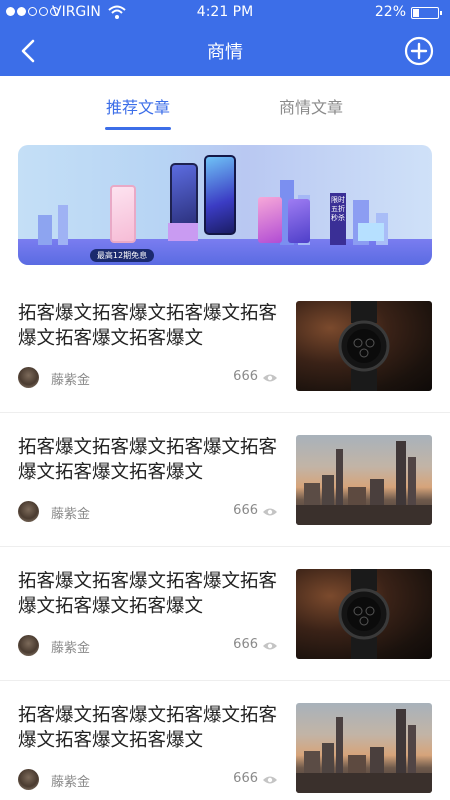 This screenshot has height=800, width=450. Describe the element at coordinates (426, 13) in the screenshot. I see `battery-icon` at that location.